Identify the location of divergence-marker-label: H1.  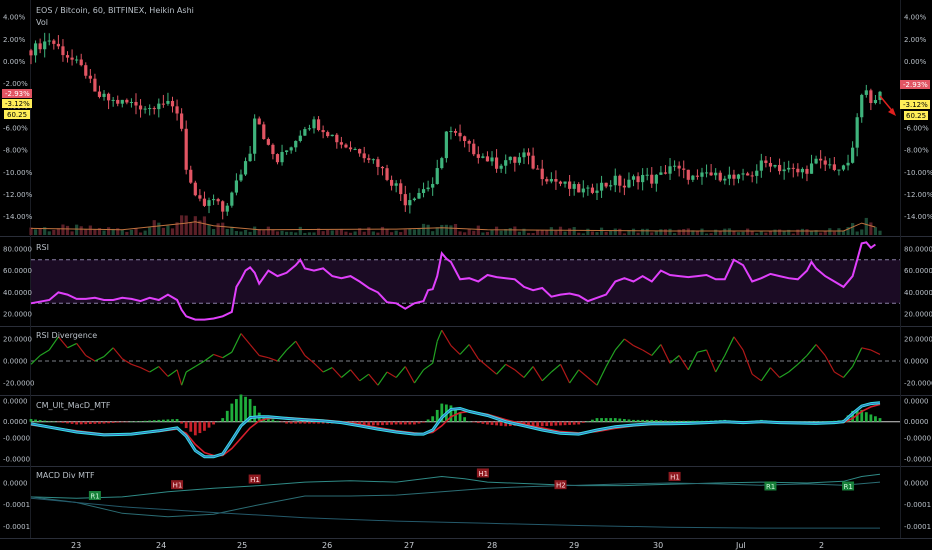
(483, 474).